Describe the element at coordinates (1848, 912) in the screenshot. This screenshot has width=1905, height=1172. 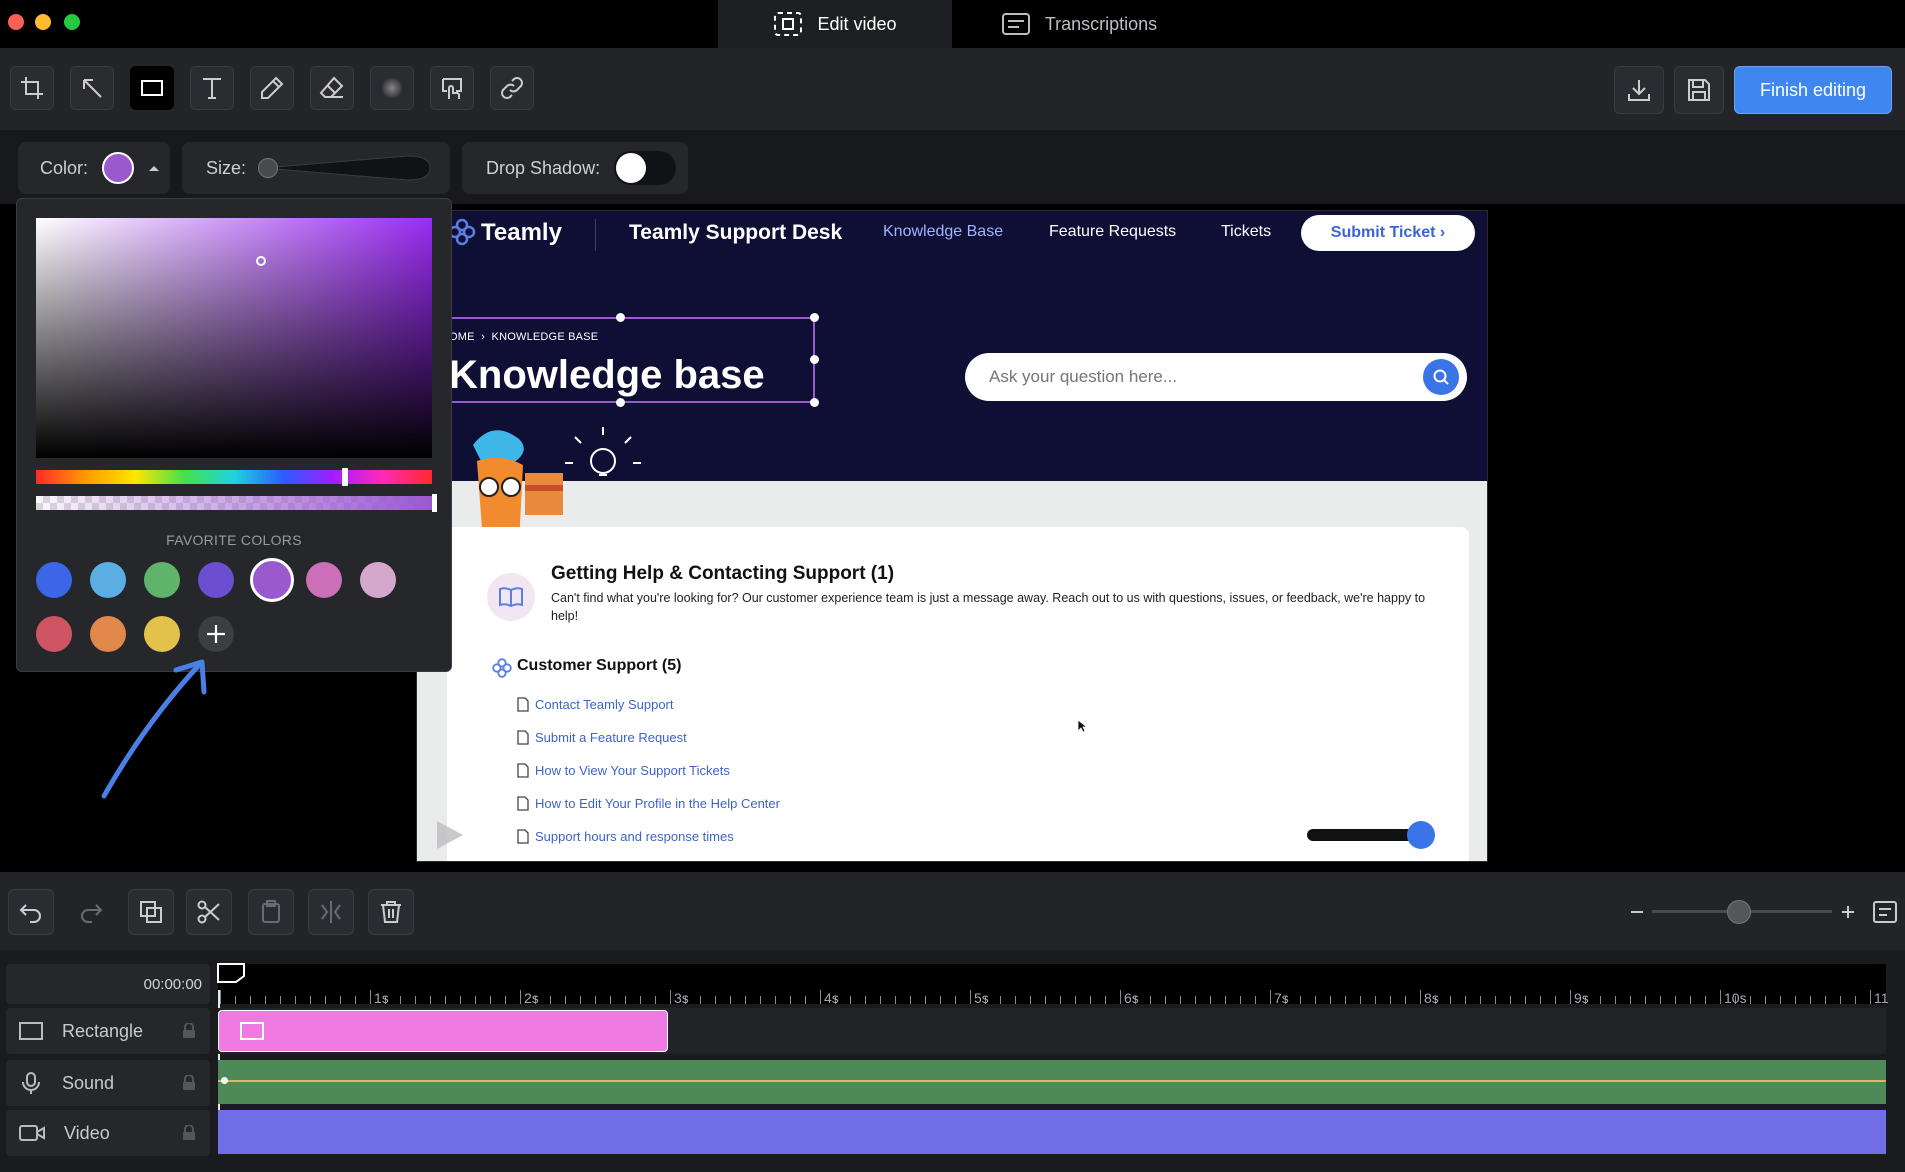
I see `zoom-in-icon` at that location.